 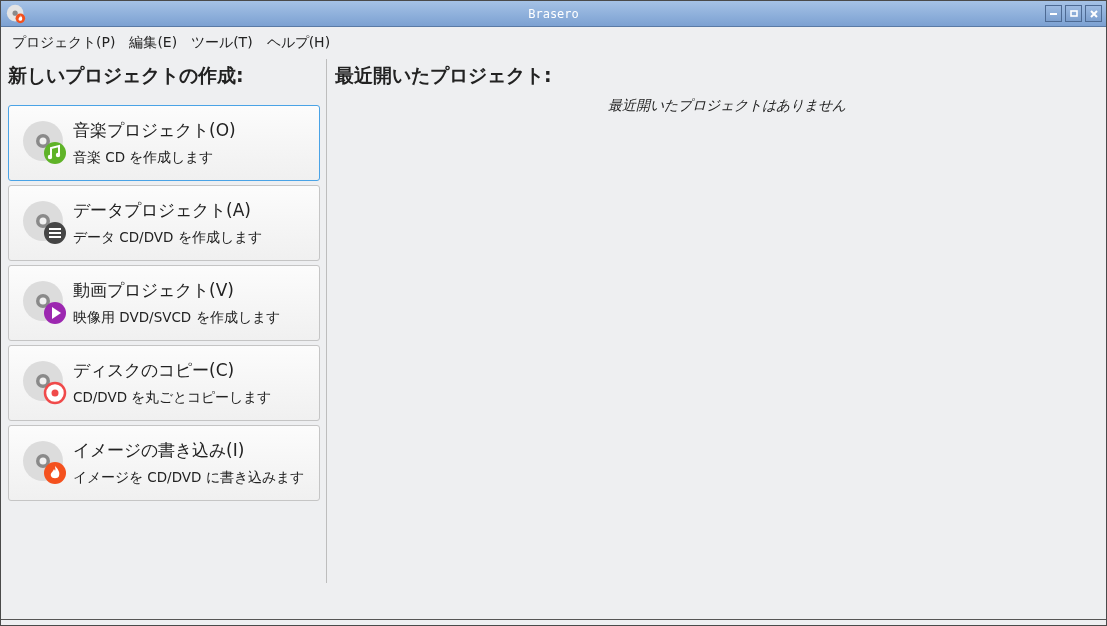 What do you see at coordinates (298, 43) in the screenshot?
I see `menu-item: ヘルプ(H)` at bounding box center [298, 43].